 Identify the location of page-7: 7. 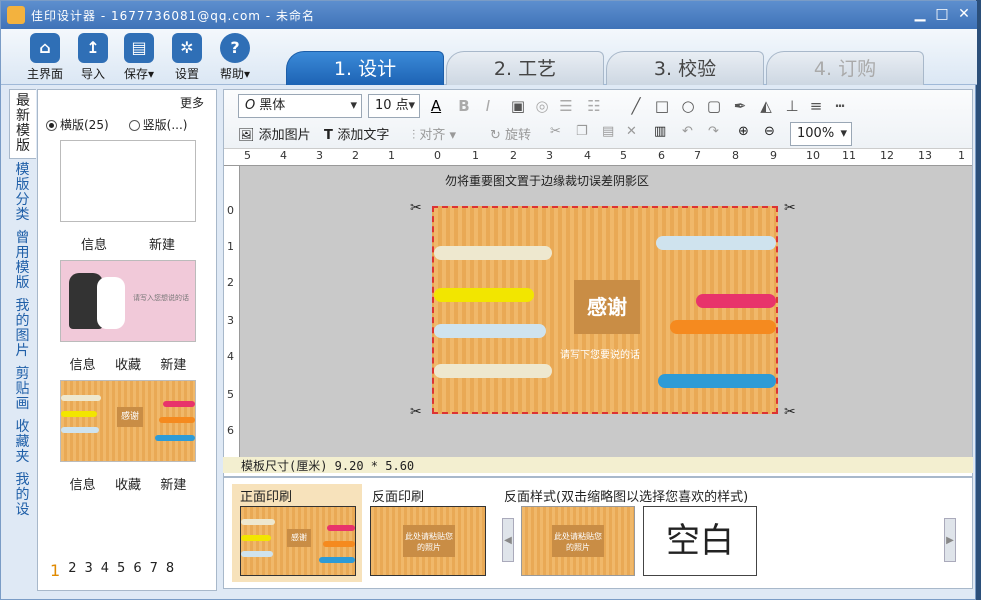
(154, 570).